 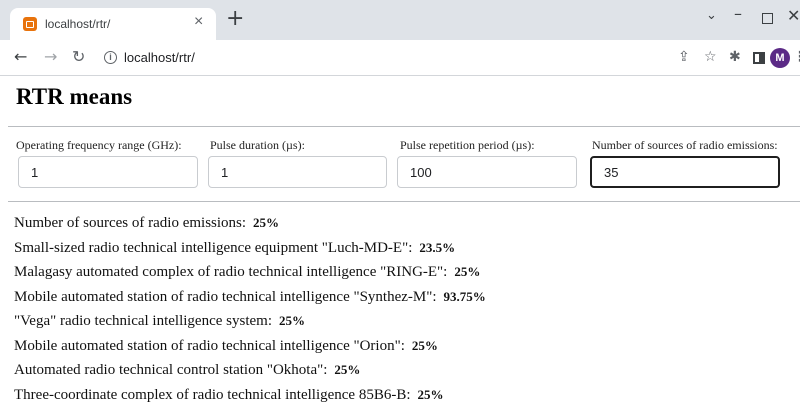 What do you see at coordinates (759, 58) in the screenshot?
I see `side-panel-icon` at bounding box center [759, 58].